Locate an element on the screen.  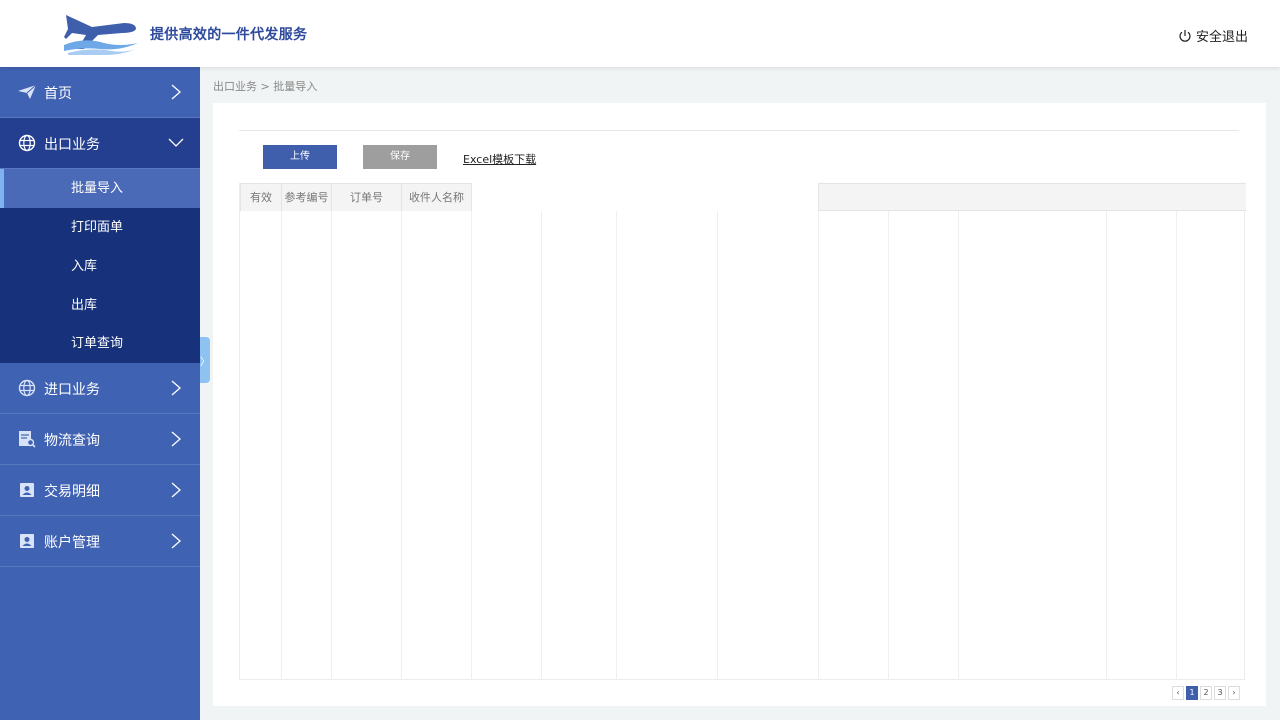
submenu-item-inbound: 入库 is located at coordinates (100, 266).